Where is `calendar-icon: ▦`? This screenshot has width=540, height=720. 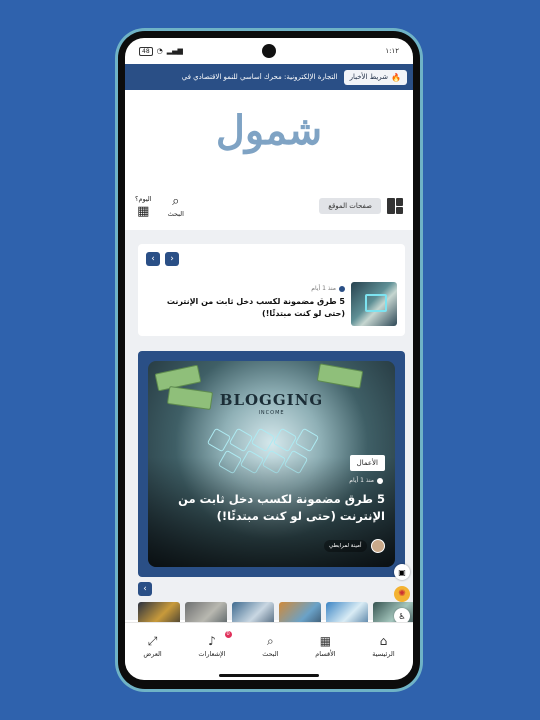
calendar-icon: ▦ is located at coordinates (143, 211).